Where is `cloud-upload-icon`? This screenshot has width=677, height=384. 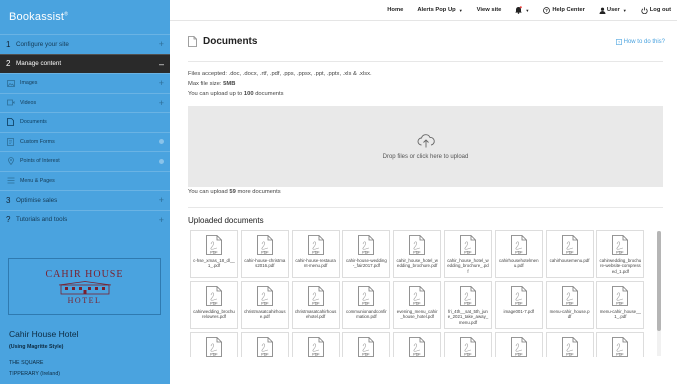 cloud-upload-icon is located at coordinates (426, 140).